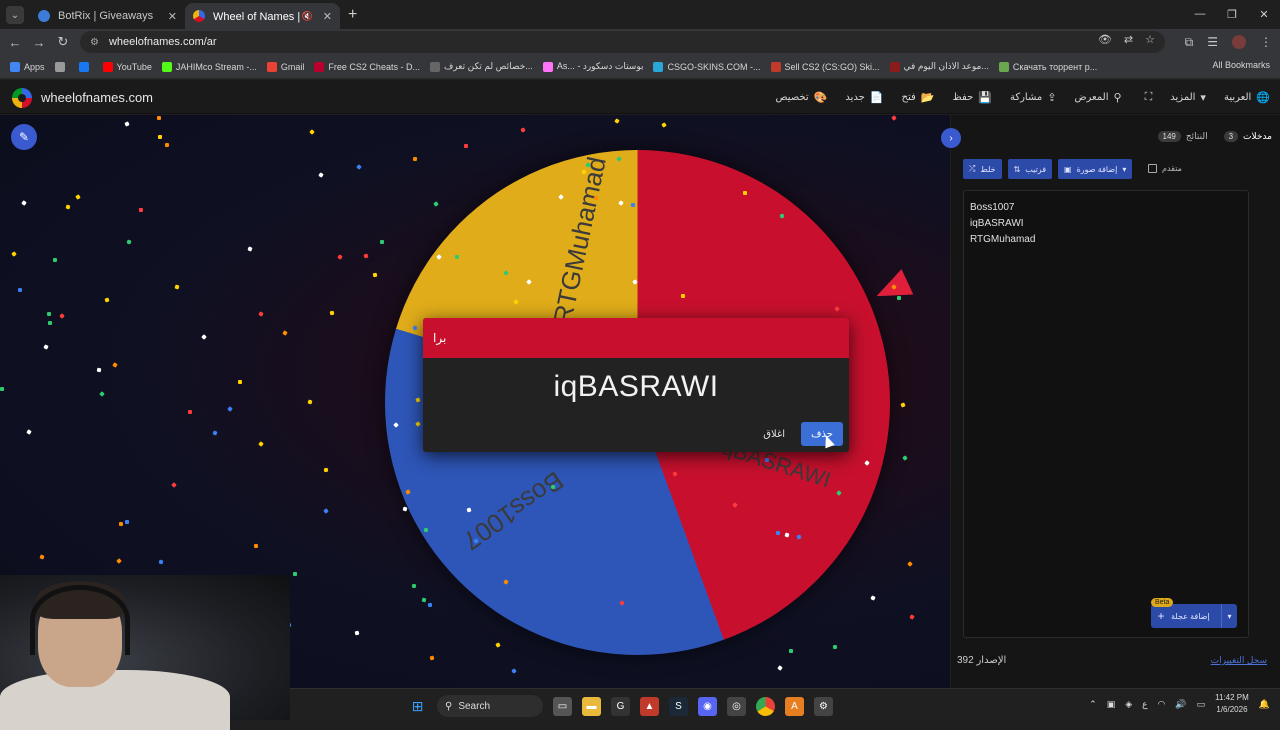 This screenshot has height=730, width=1280. I want to click on all-bookmarks-link: All Bookmarks, so click(1241, 65).